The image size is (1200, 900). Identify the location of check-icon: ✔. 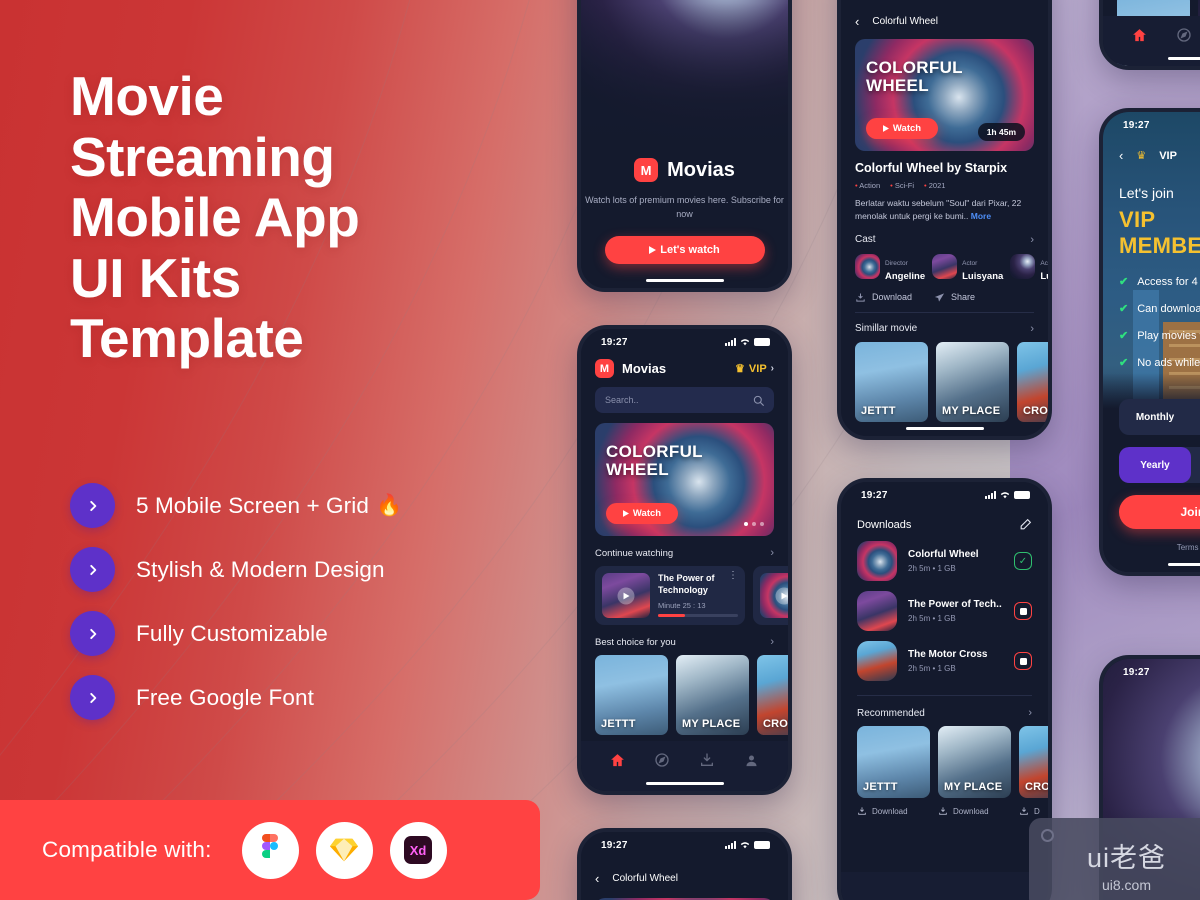
(1124, 336).